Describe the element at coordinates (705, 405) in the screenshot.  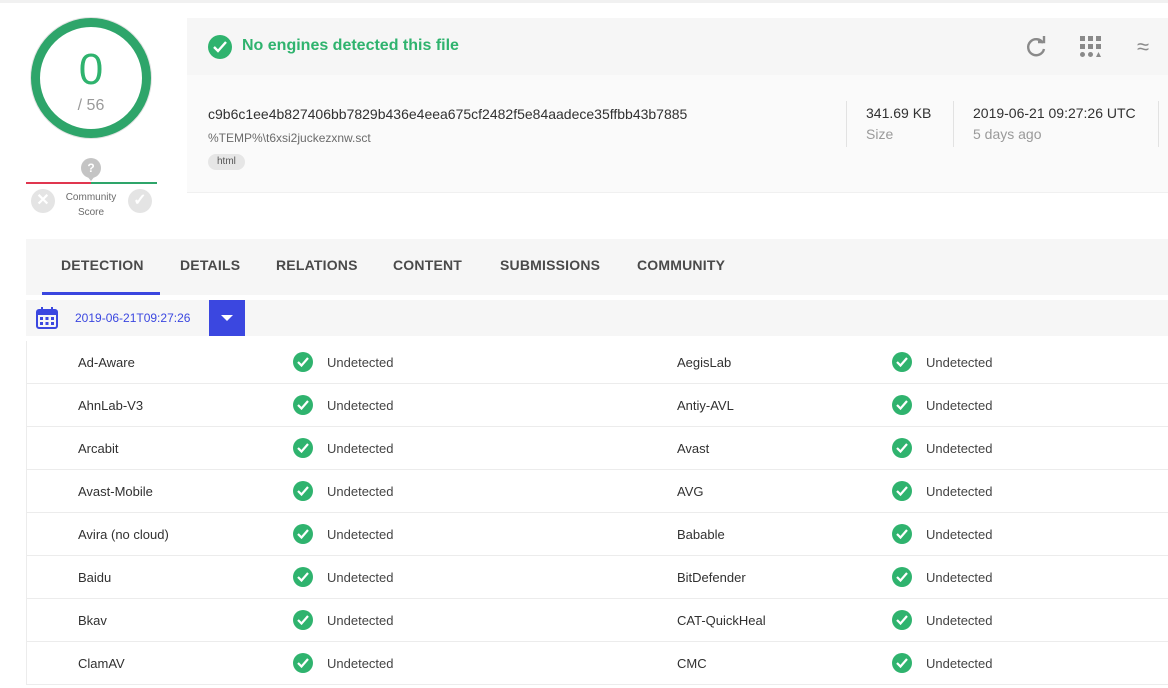
I see `engine-name: Antiy-AVL` at that location.